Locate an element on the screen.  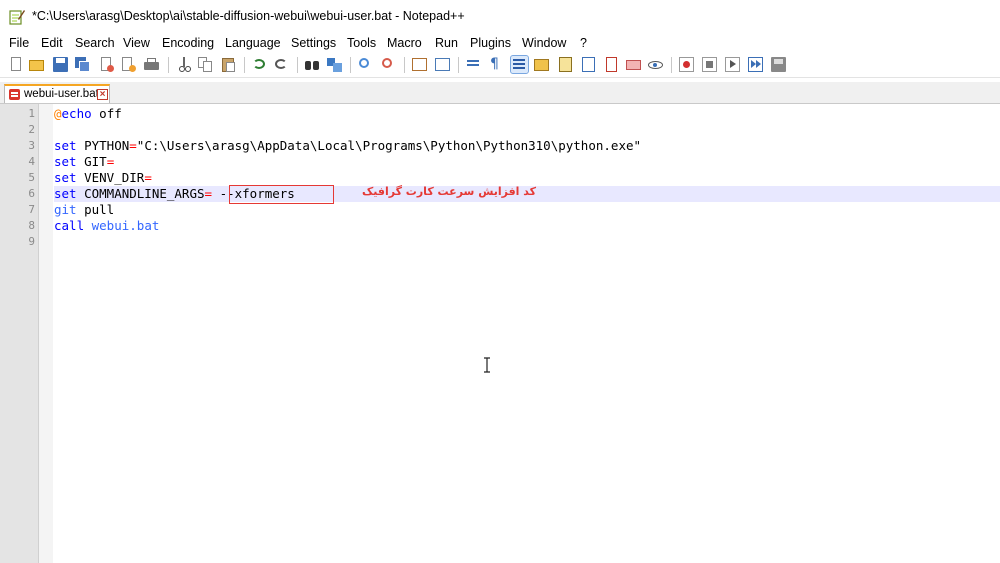
menu-window: Window is located at coordinates (544, 43).